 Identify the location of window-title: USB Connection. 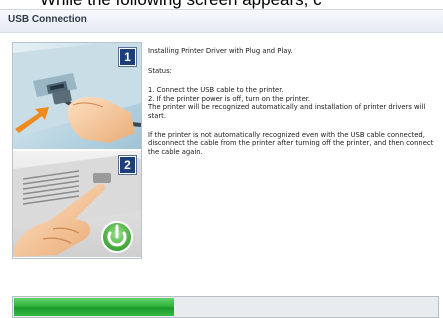
(47, 19).